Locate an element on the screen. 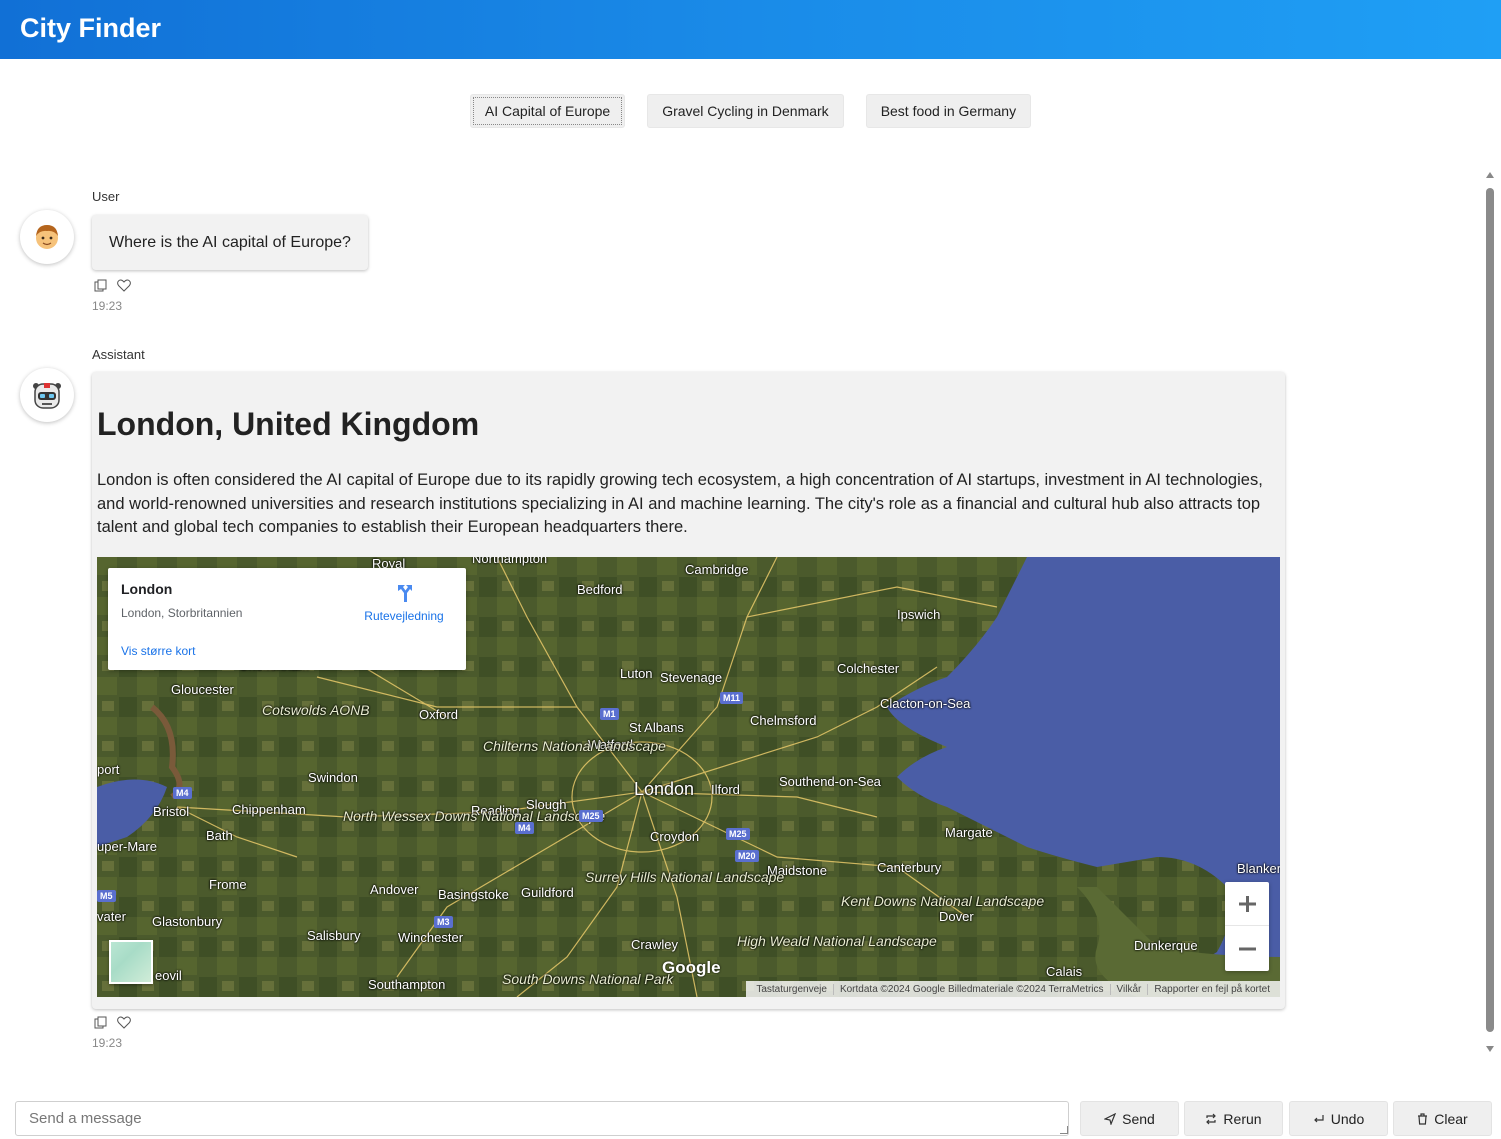 Image resolution: width=1501 pixels, height=1139 pixels. trash-icon is located at coordinates (1423, 1118).